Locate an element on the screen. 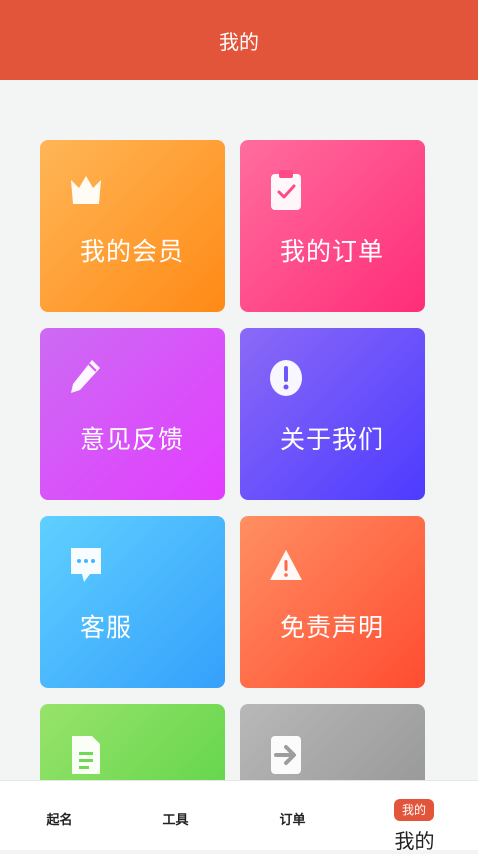 The height and width of the screenshot is (854, 478). tile-label: 客服 is located at coordinates (106, 627).